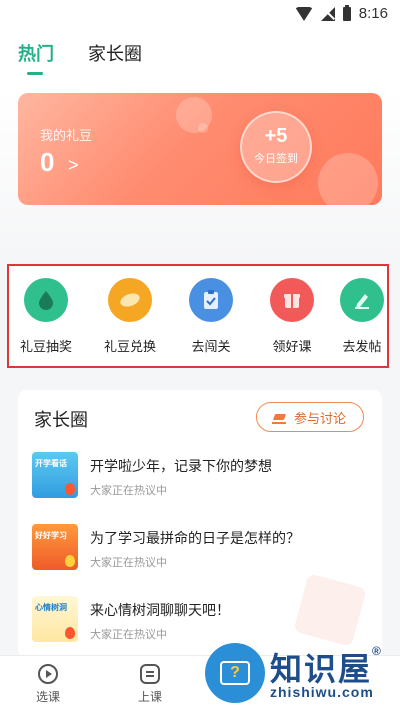 The width and height of the screenshot is (400, 711). I want to click on battery-icon, so click(346, 12).